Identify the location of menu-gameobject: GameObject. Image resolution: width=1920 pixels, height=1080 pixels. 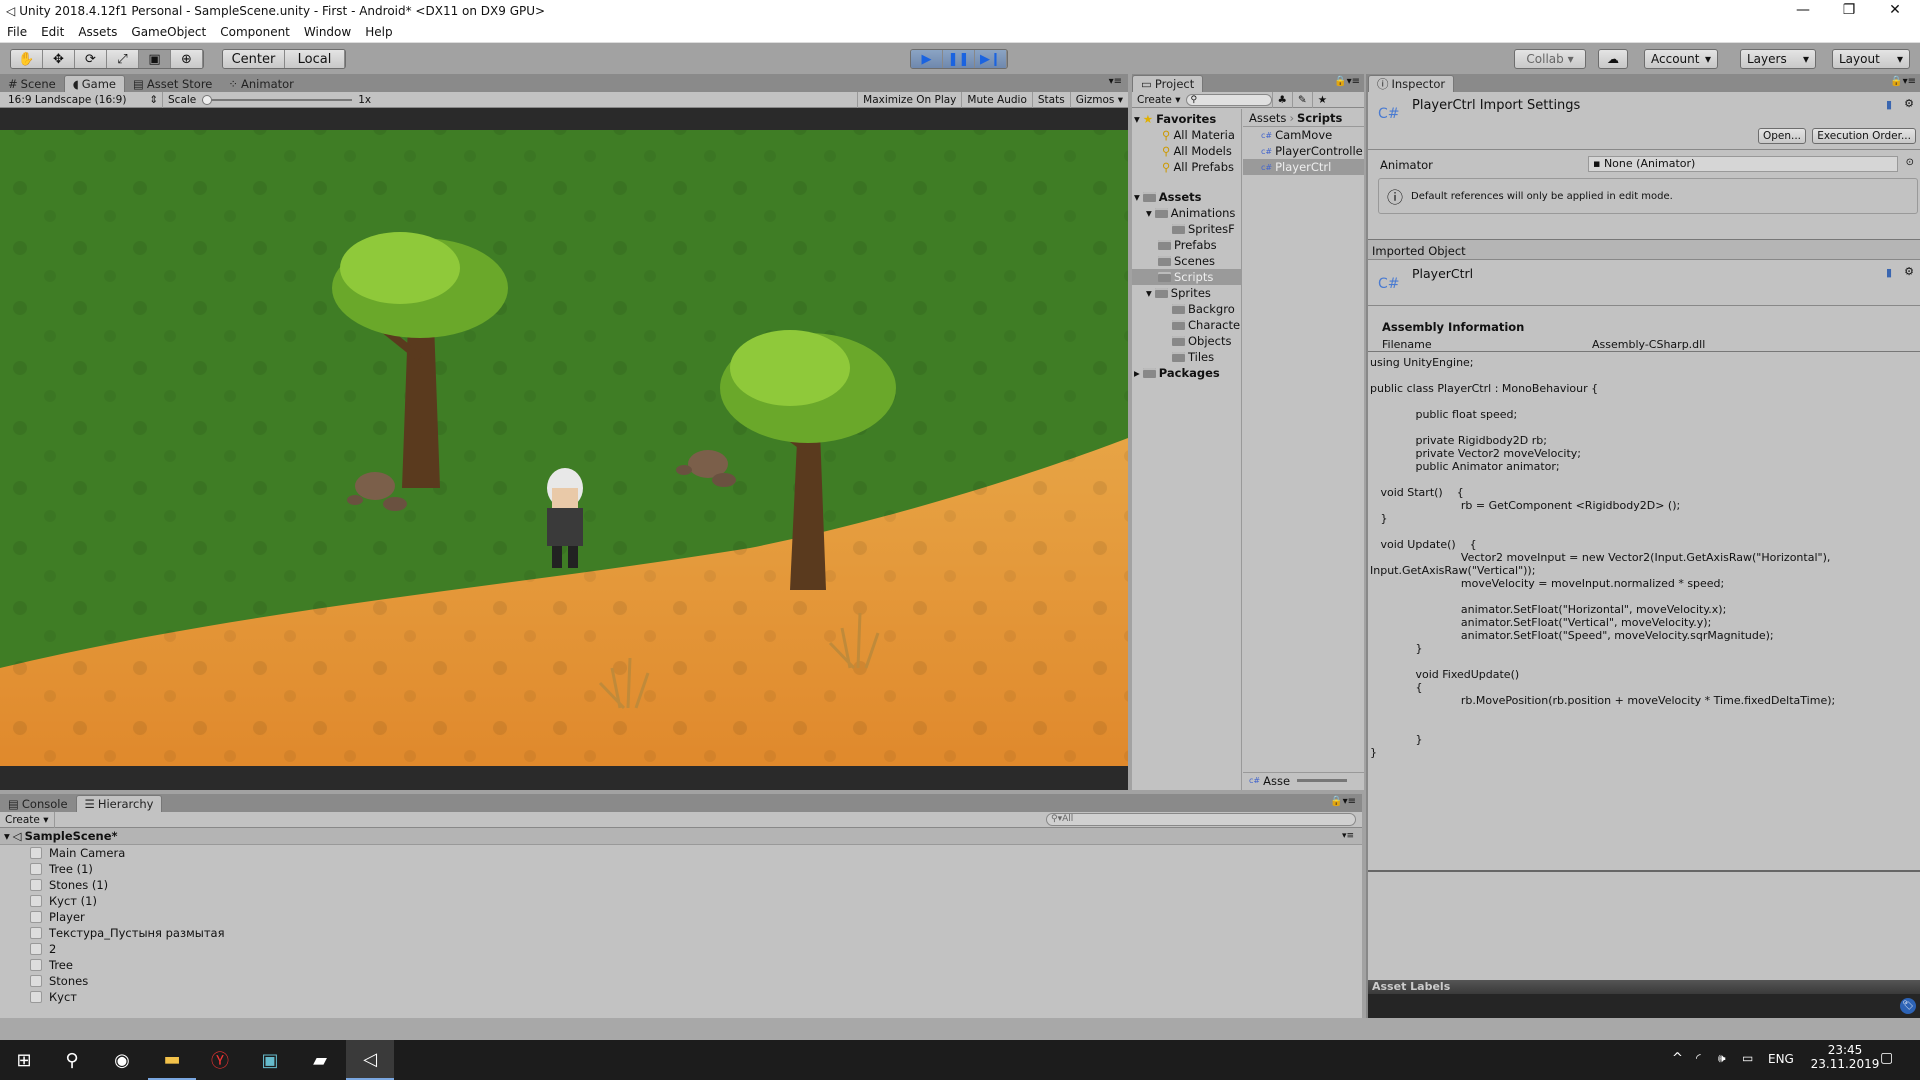
(168, 32).